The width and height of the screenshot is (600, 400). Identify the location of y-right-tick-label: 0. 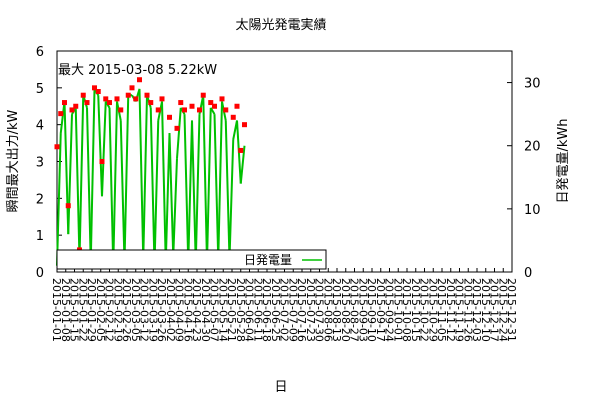
(528, 273).